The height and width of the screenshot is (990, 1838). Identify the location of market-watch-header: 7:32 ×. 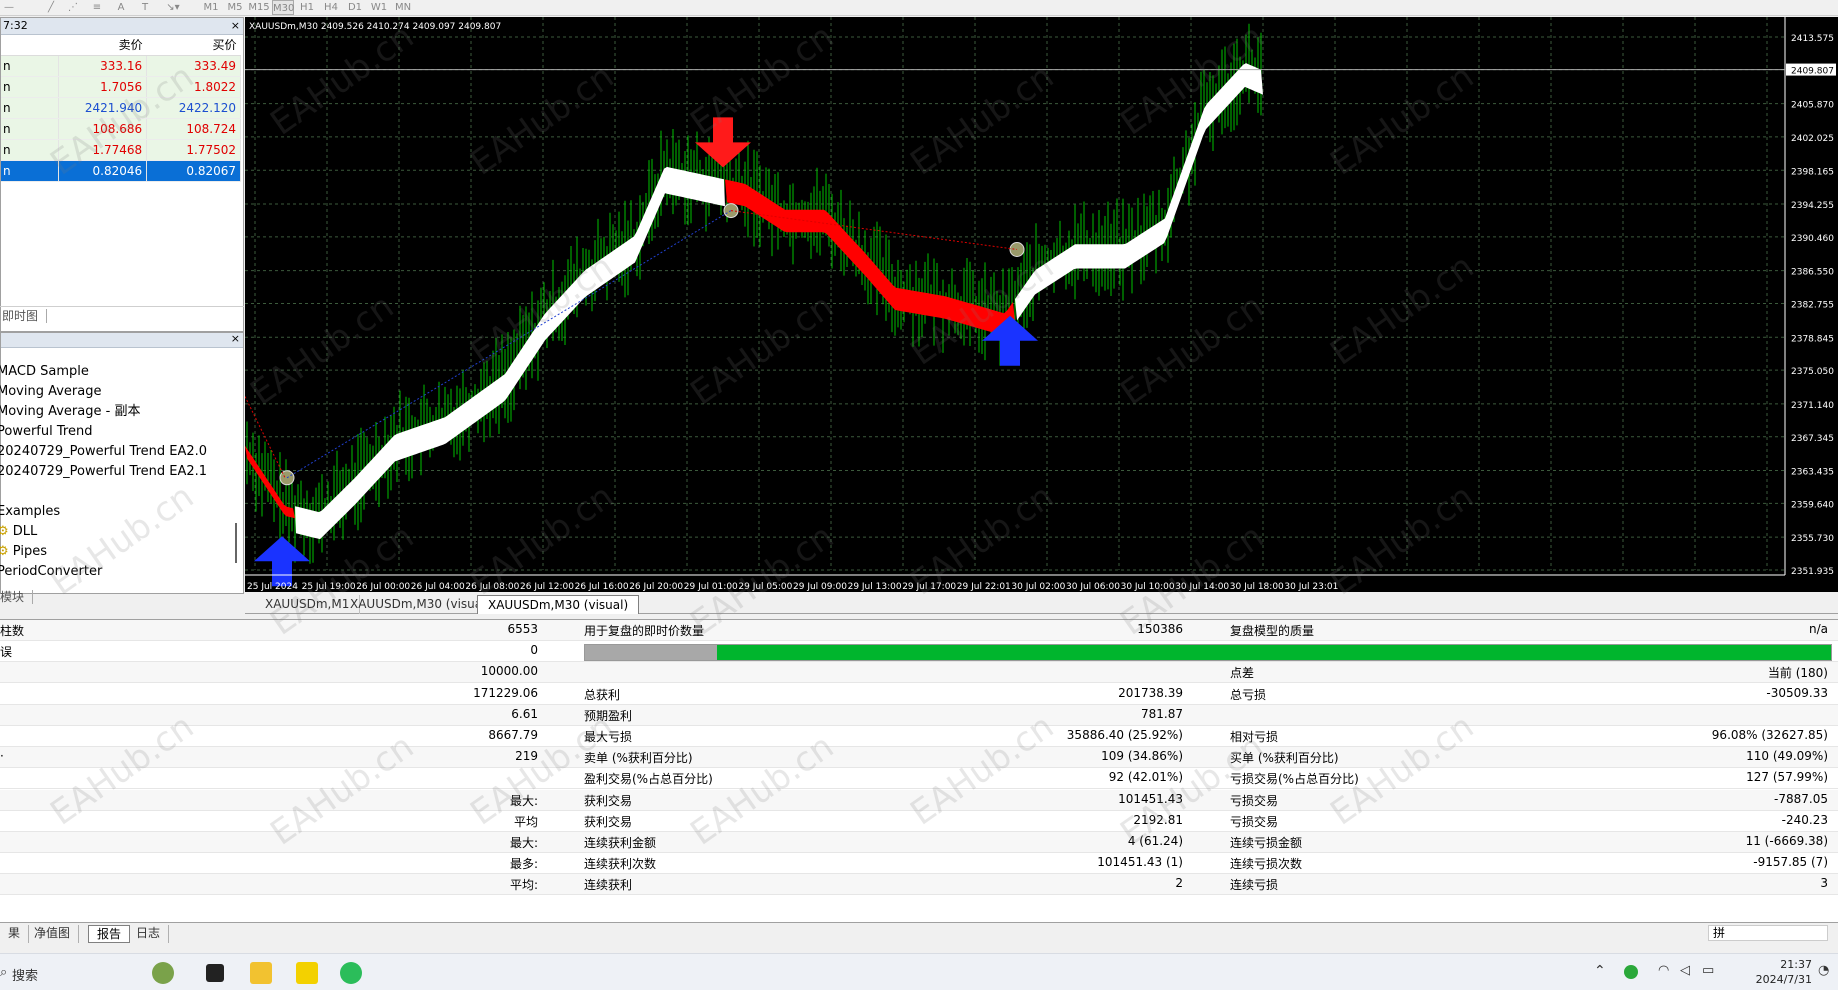
(122, 26).